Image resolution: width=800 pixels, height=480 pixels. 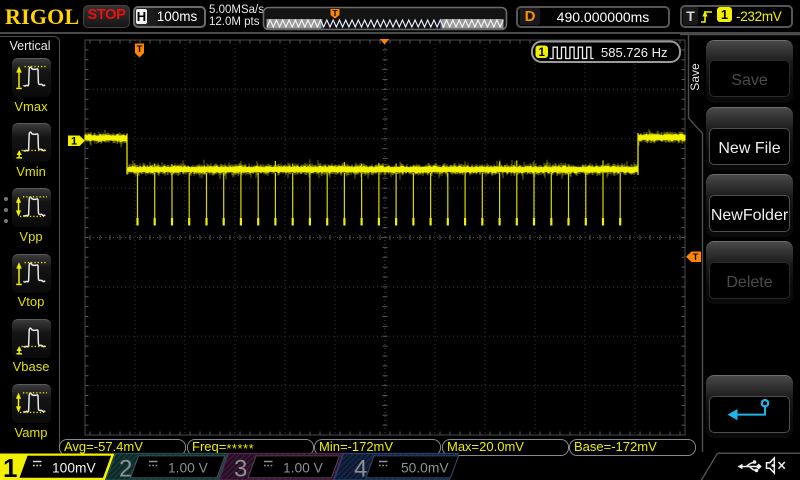 I want to click on svg-text: 2, so click(x=125, y=468).